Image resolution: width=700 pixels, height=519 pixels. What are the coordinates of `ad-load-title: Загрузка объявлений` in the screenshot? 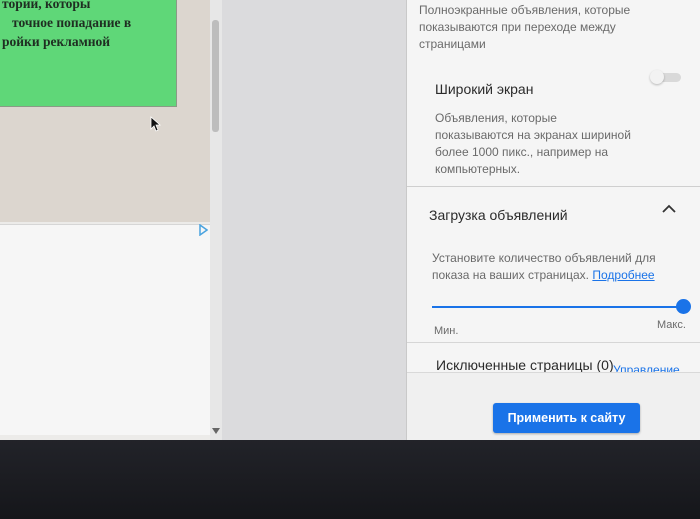 It's located at (498, 215).